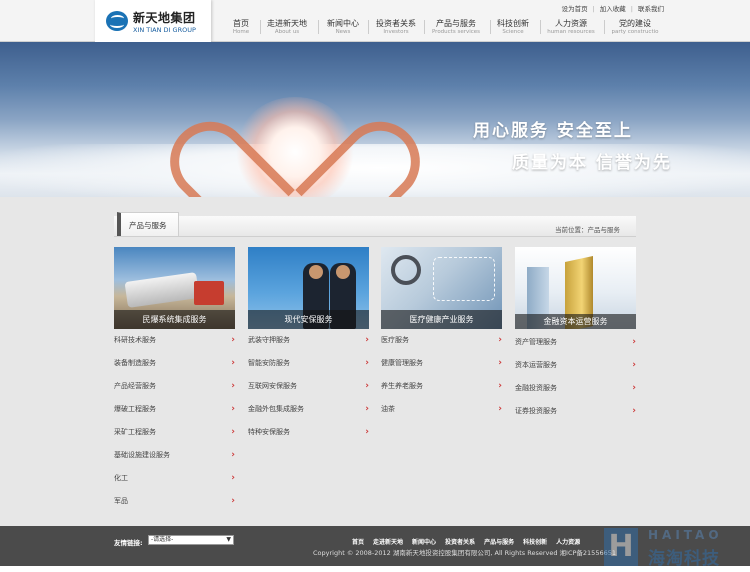 The height and width of the screenshot is (572, 750). I want to click on card-image-finance: 金融资本运营服务, so click(575, 288).